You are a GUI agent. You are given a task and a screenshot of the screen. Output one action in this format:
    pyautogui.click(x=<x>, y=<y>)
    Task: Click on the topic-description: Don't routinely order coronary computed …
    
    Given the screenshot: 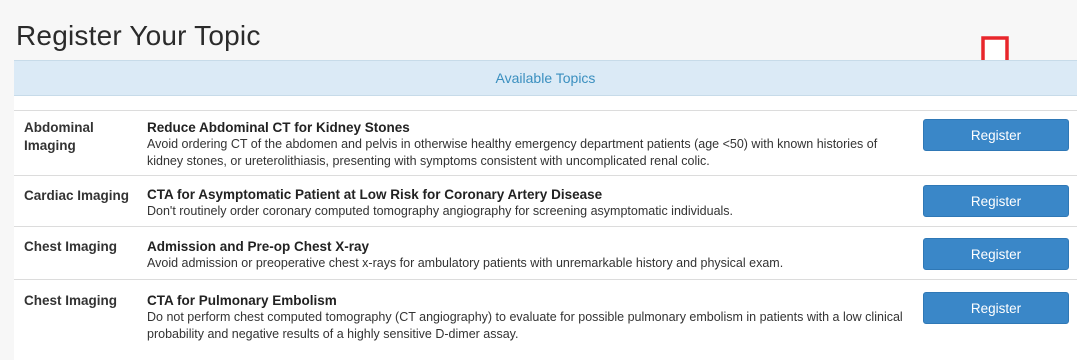 What is the action you would take?
    pyautogui.click(x=440, y=211)
    